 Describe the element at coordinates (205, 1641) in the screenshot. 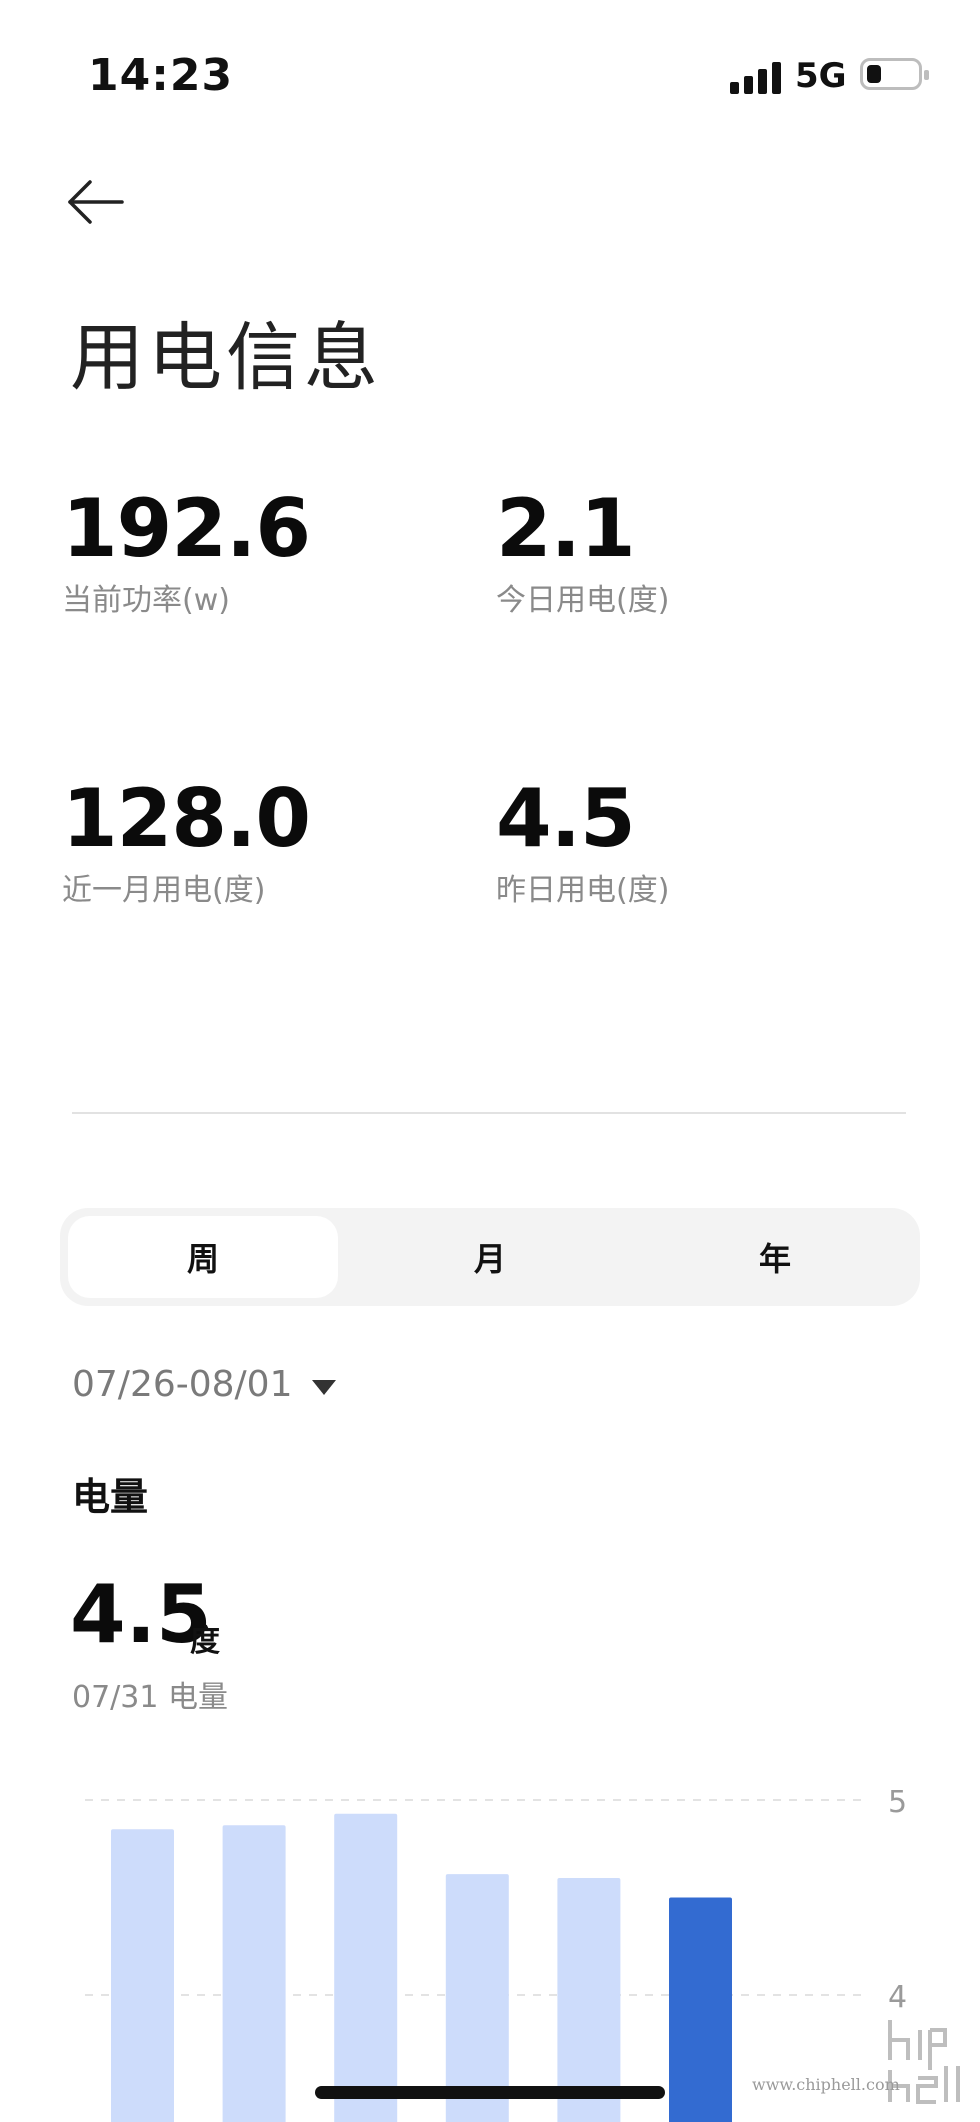

I see `metric-unit: 度` at that location.